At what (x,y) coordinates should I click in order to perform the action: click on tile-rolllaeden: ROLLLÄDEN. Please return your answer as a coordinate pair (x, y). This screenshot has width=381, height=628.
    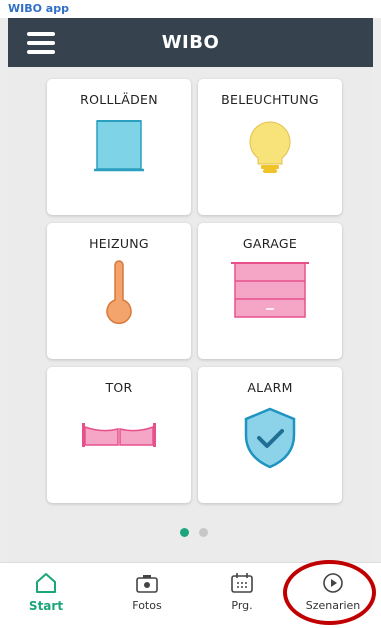
    Looking at the image, I should click on (119, 147).